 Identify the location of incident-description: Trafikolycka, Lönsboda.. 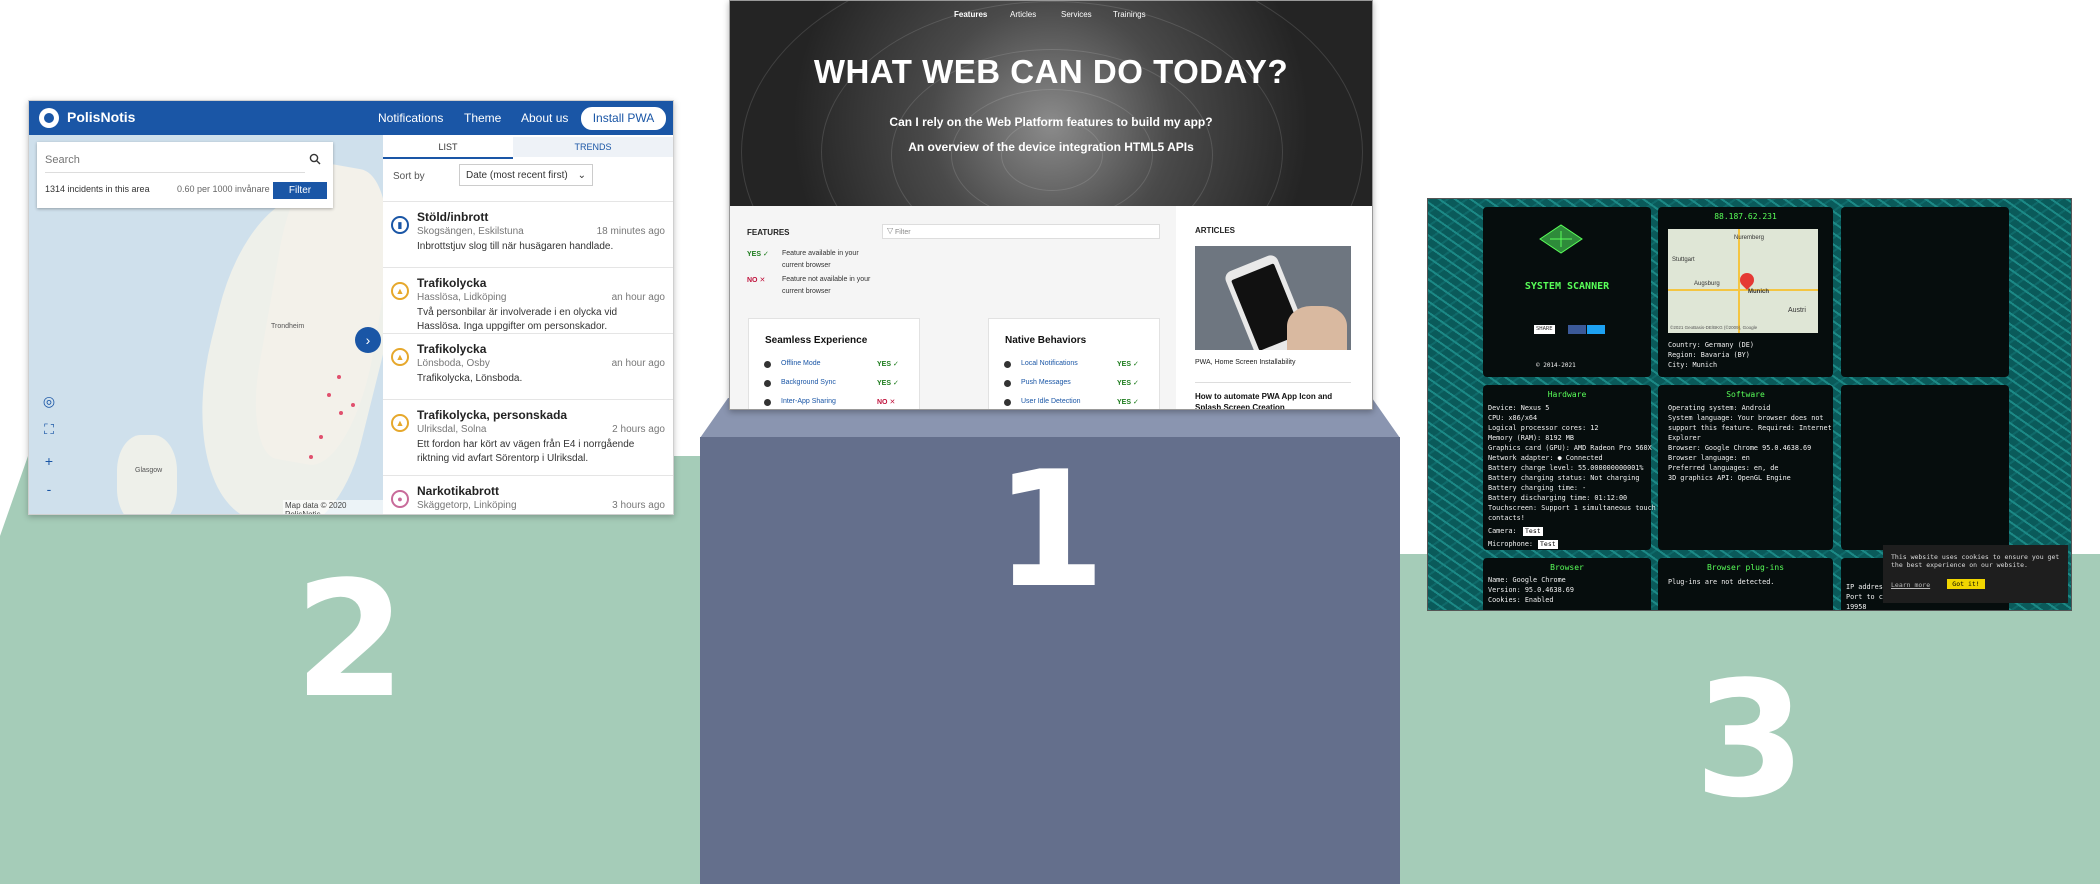
(470, 378).